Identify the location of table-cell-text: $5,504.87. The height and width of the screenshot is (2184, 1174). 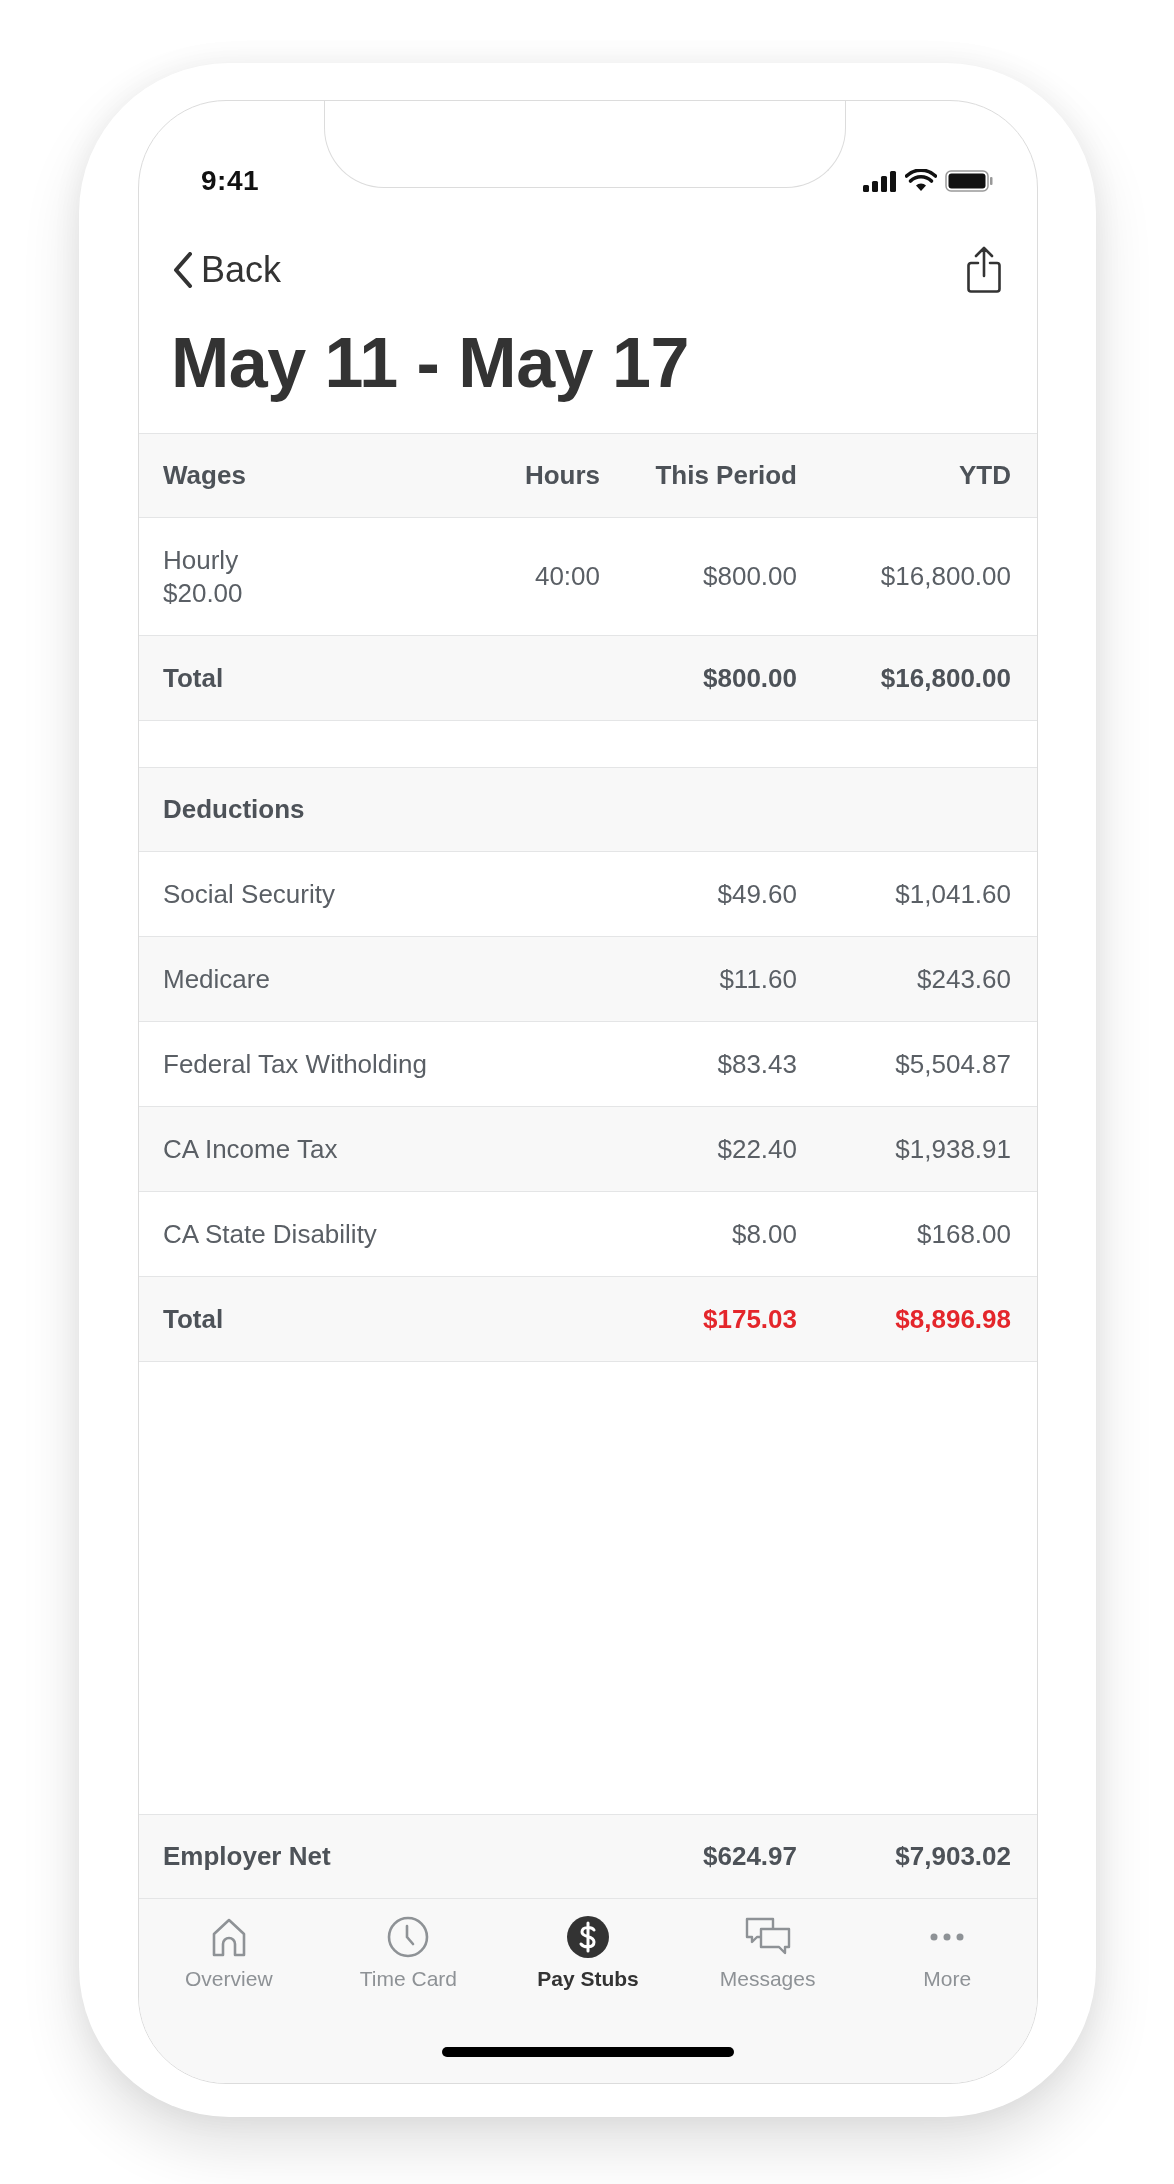
(952, 1064).